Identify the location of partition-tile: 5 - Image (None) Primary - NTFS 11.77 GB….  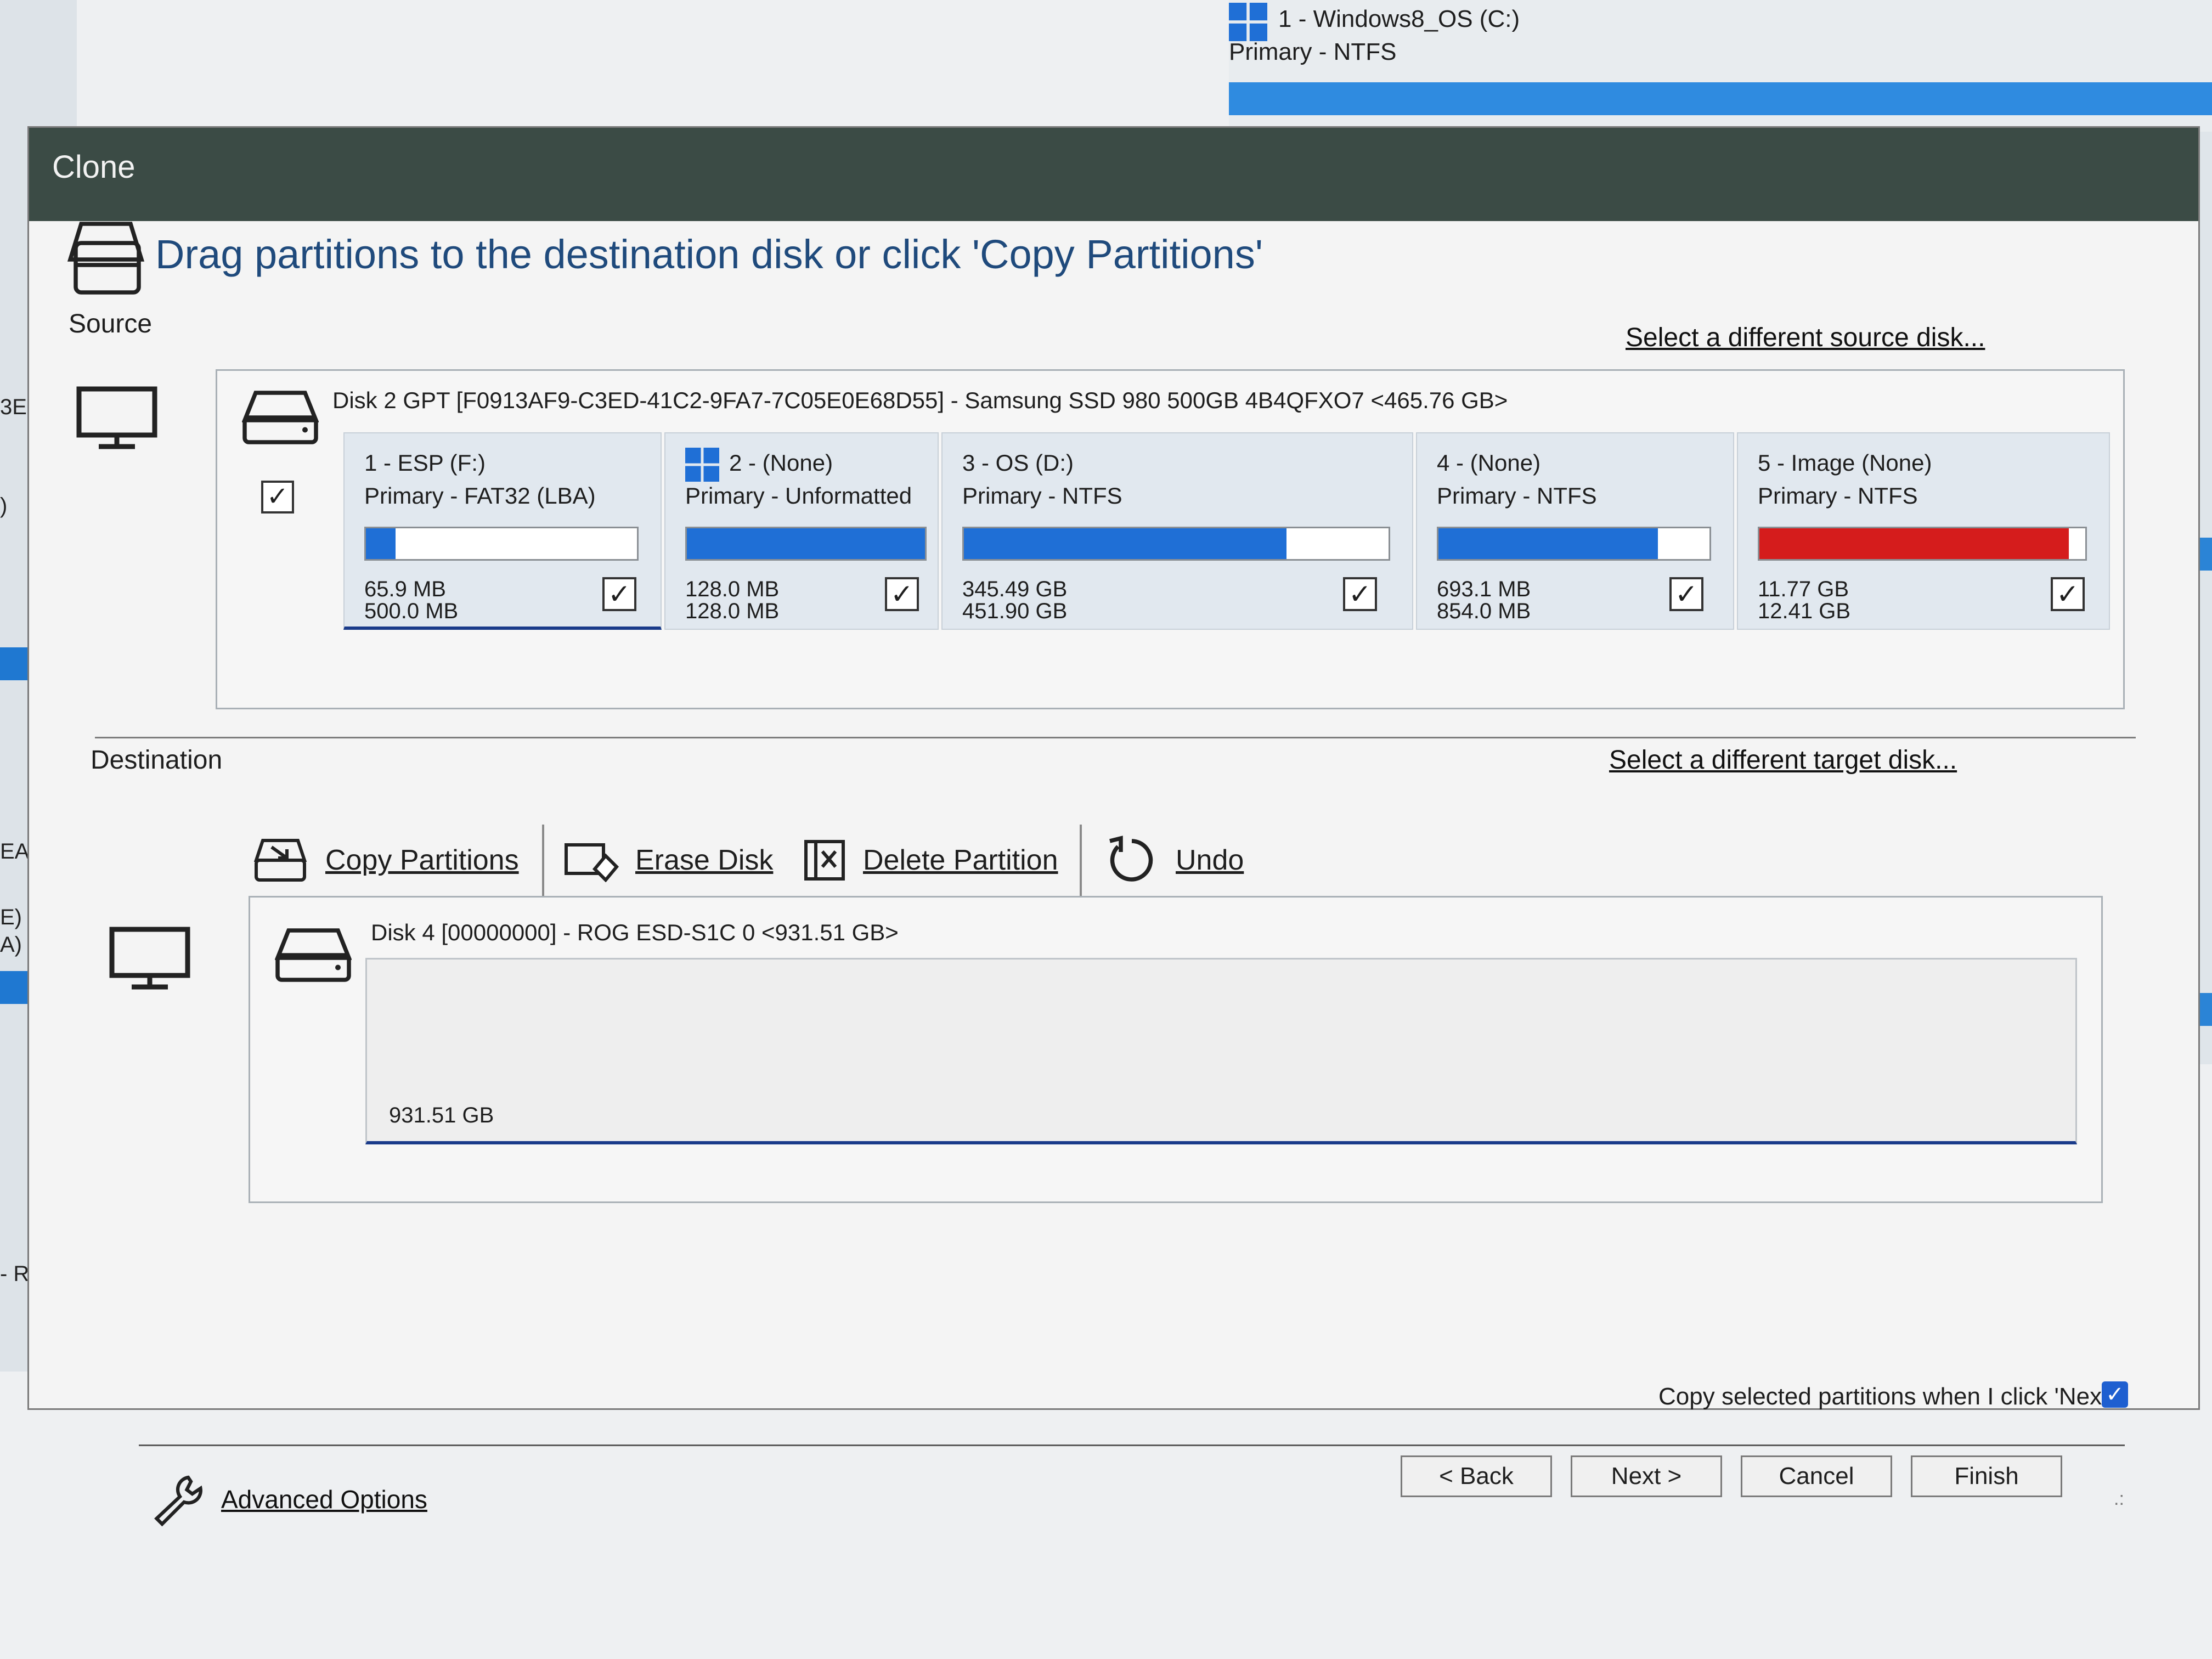
(1923, 531).